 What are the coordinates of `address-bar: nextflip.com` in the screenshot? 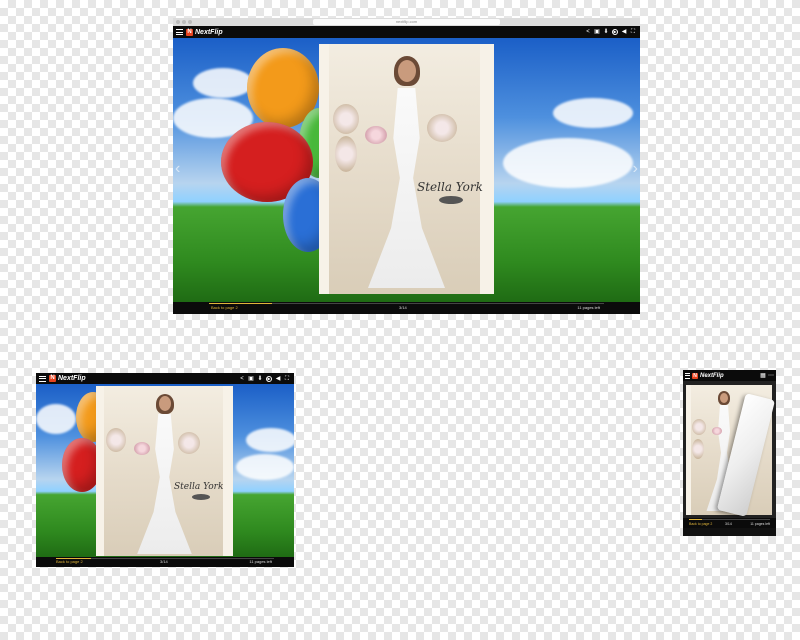 It's located at (406, 22).